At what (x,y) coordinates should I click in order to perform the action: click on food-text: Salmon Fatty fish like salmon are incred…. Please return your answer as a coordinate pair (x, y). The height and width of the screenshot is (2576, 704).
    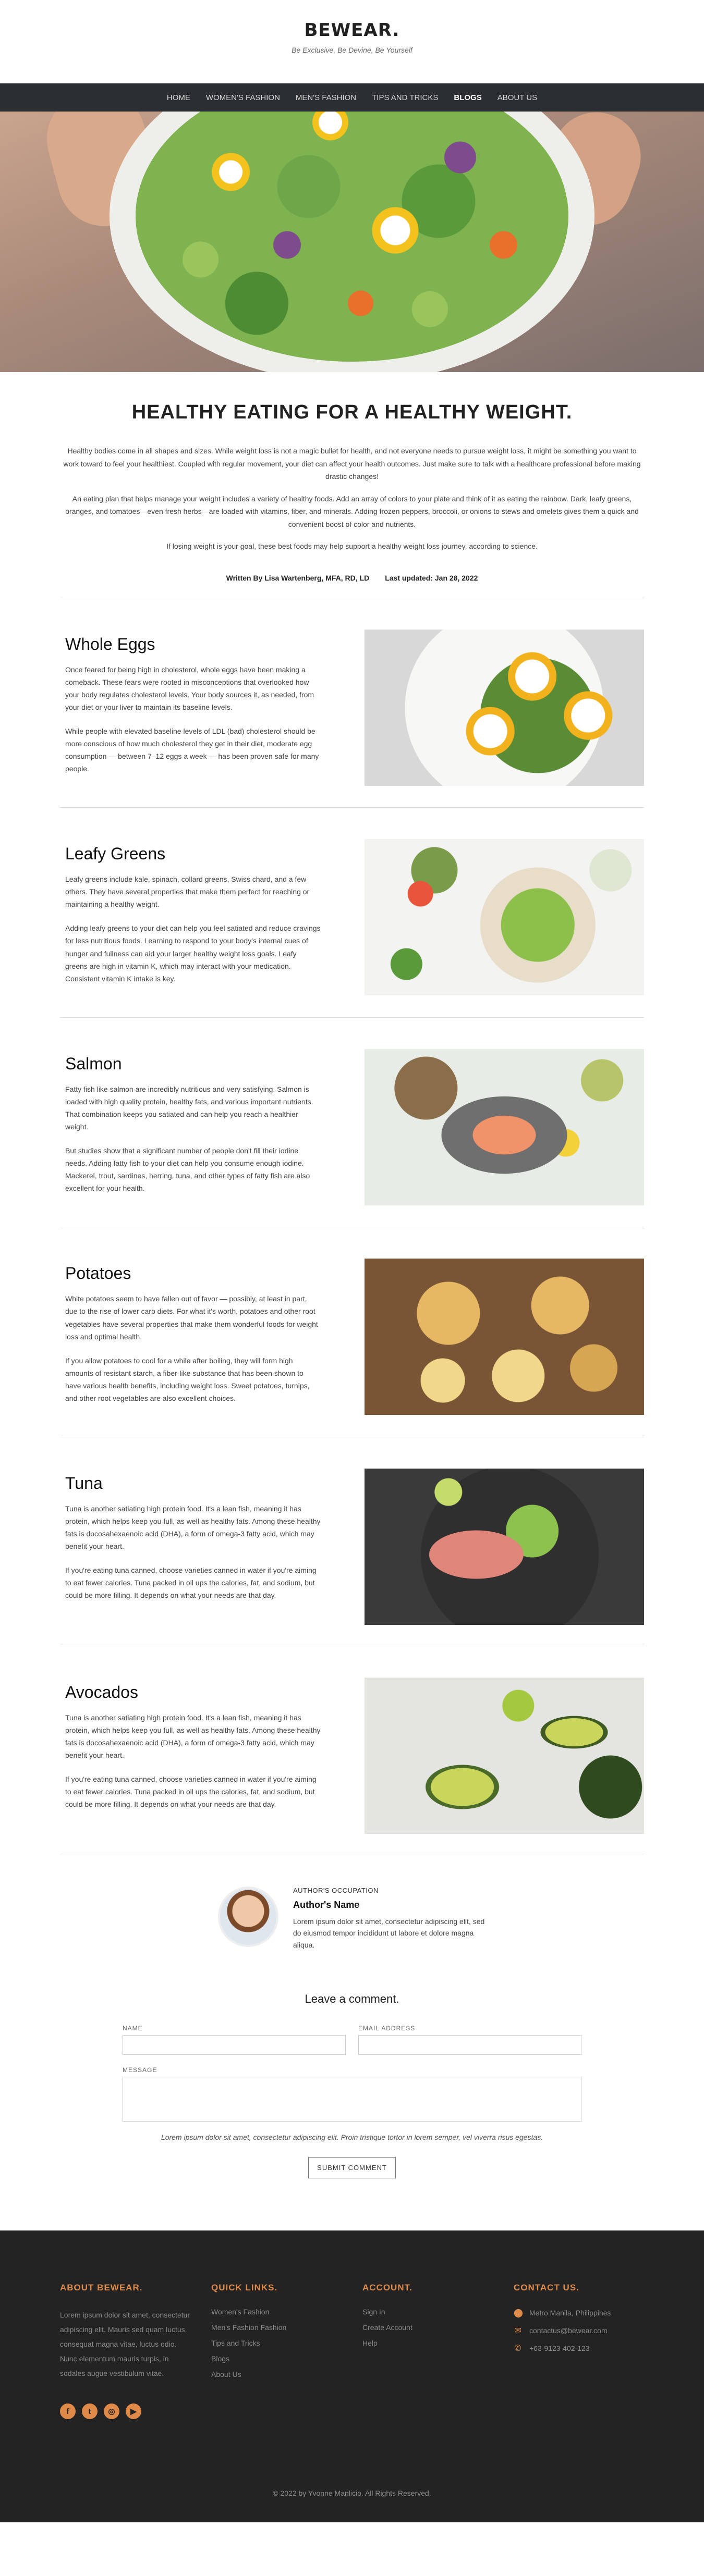
    Looking at the image, I should click on (190, 1127).